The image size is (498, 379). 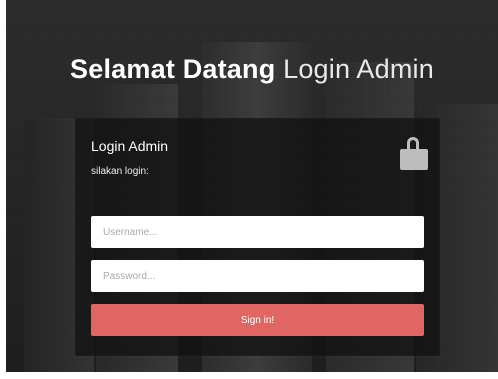 I want to click on page-title-light: Login Admin, so click(x=358, y=69).